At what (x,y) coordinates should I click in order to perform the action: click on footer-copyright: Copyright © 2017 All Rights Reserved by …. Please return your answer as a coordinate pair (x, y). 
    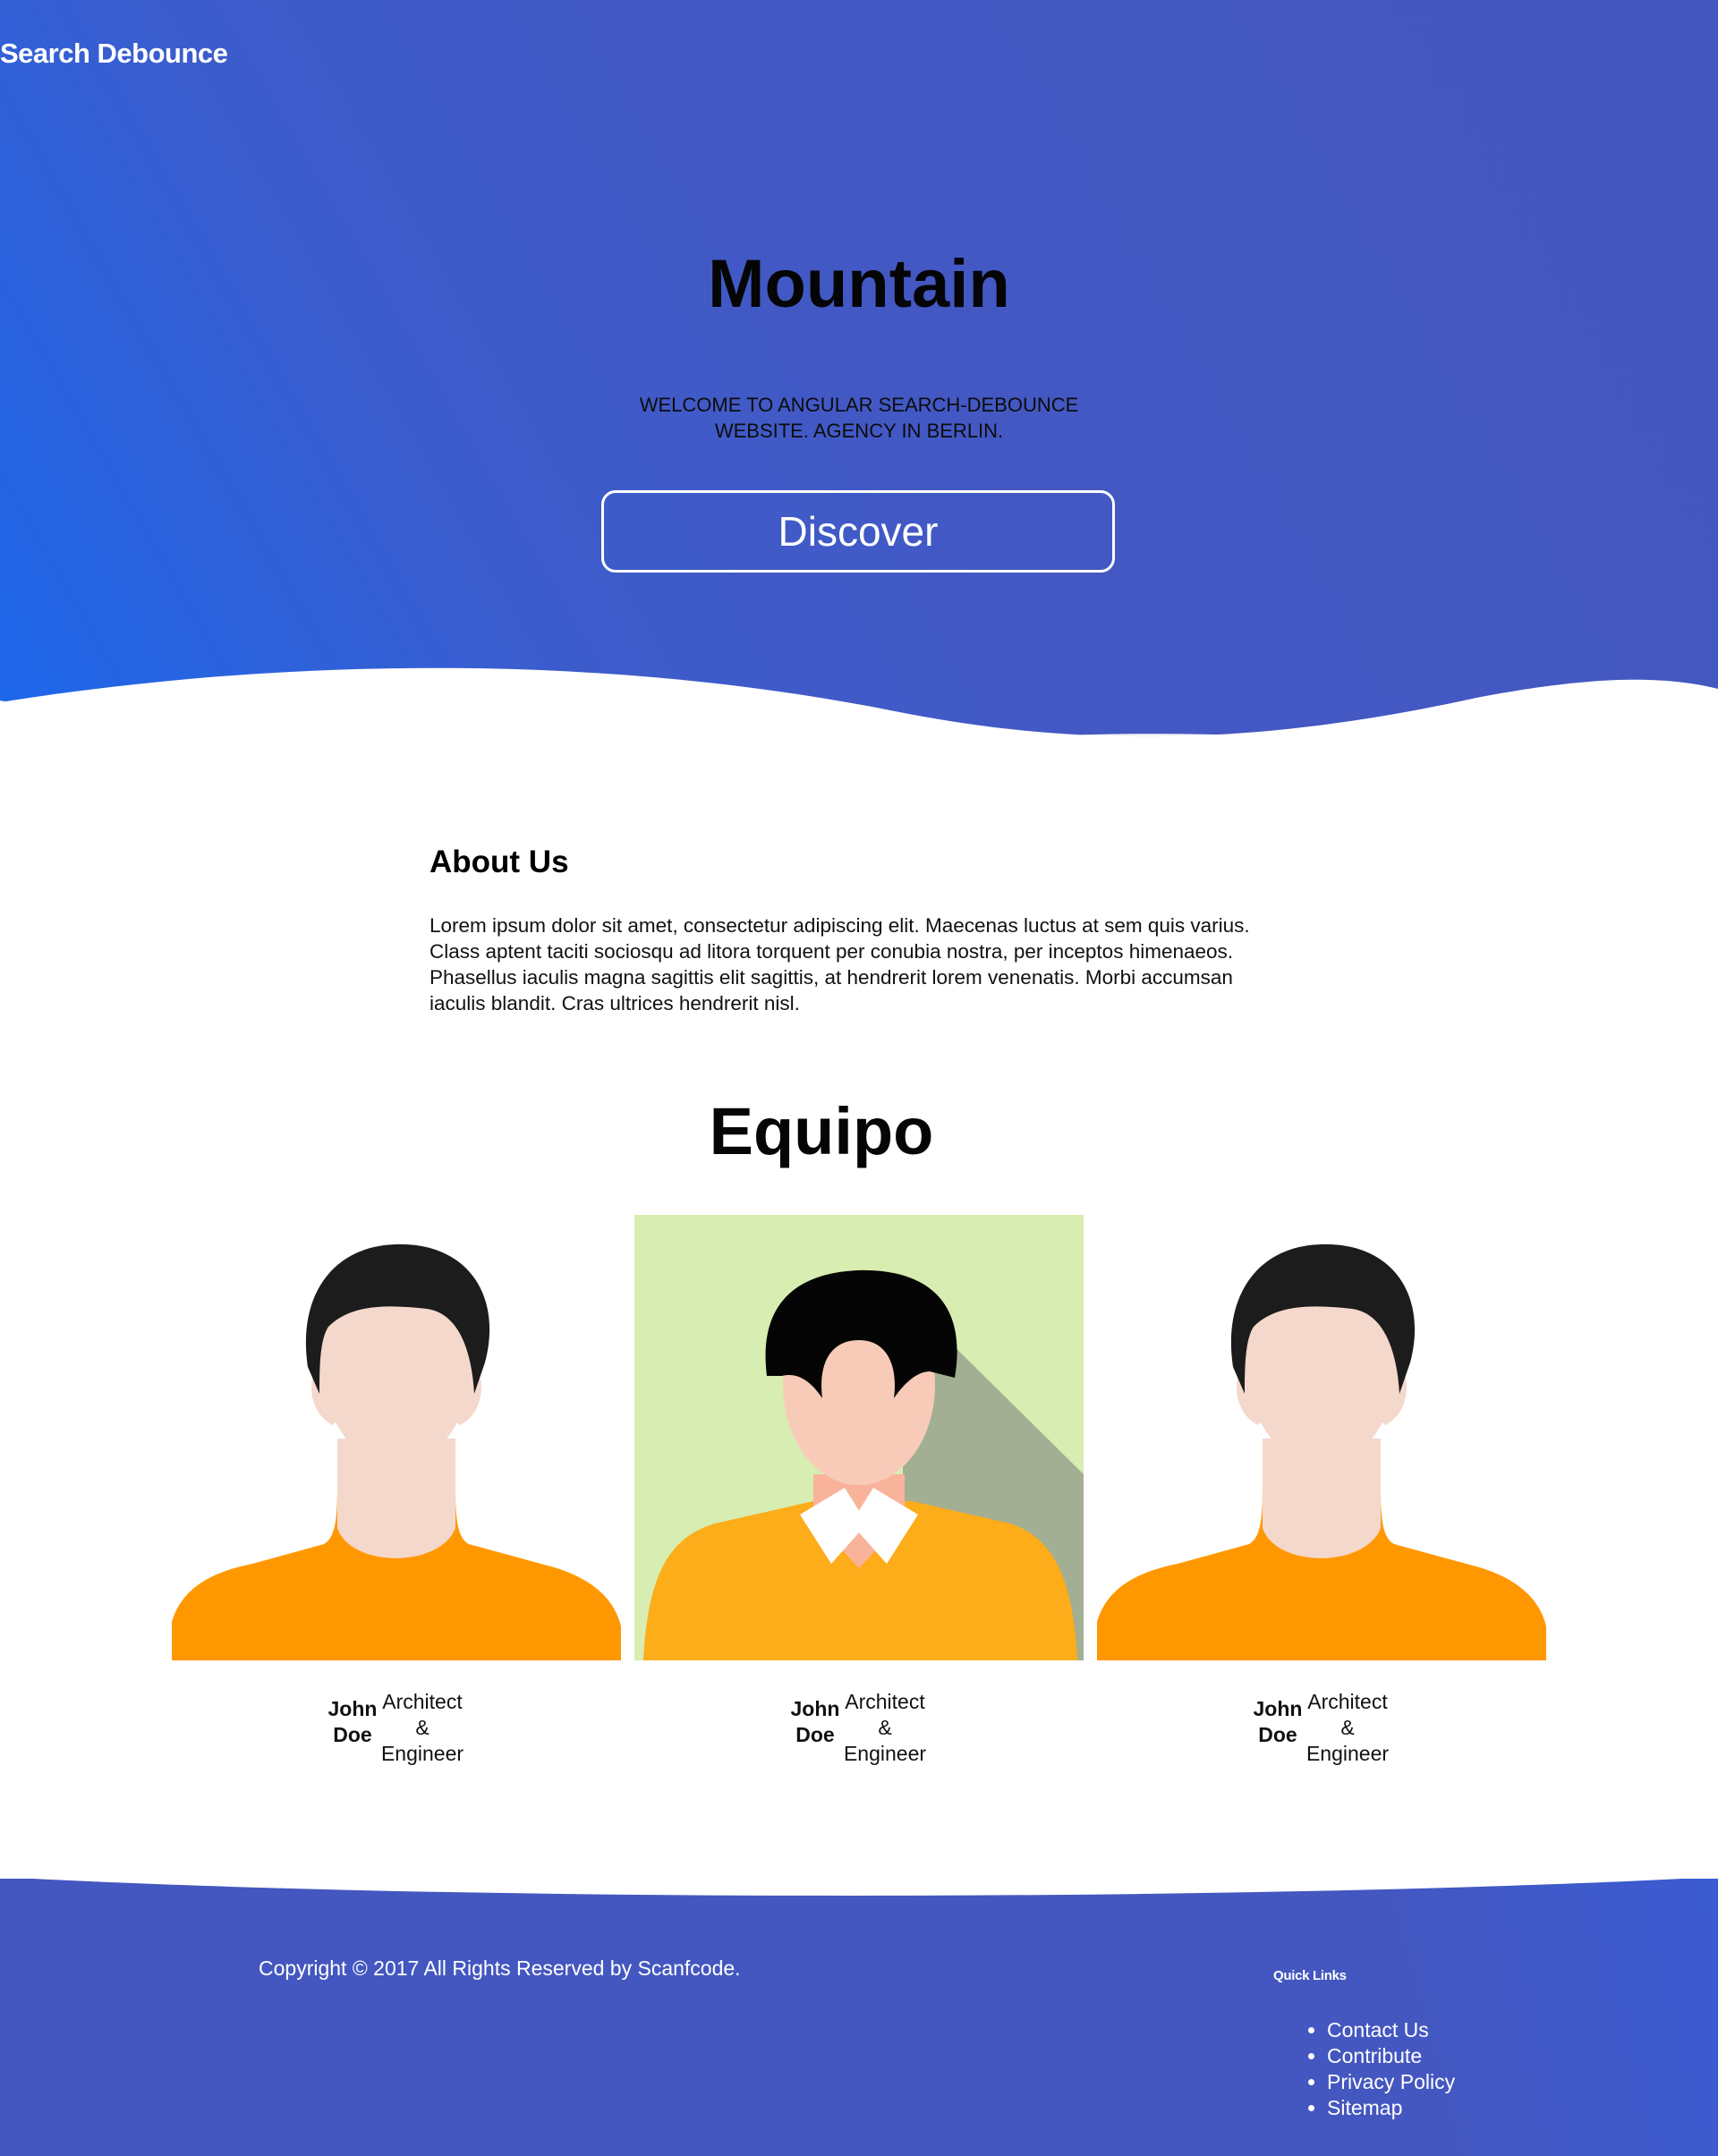
    Looking at the image, I should click on (500, 1968).